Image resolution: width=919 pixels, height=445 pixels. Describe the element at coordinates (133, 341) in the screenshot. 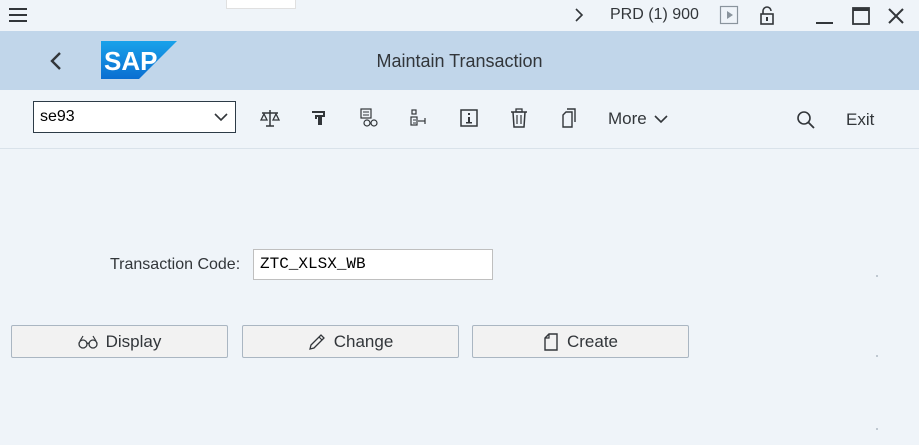

I see `display-button-label: Display` at that location.